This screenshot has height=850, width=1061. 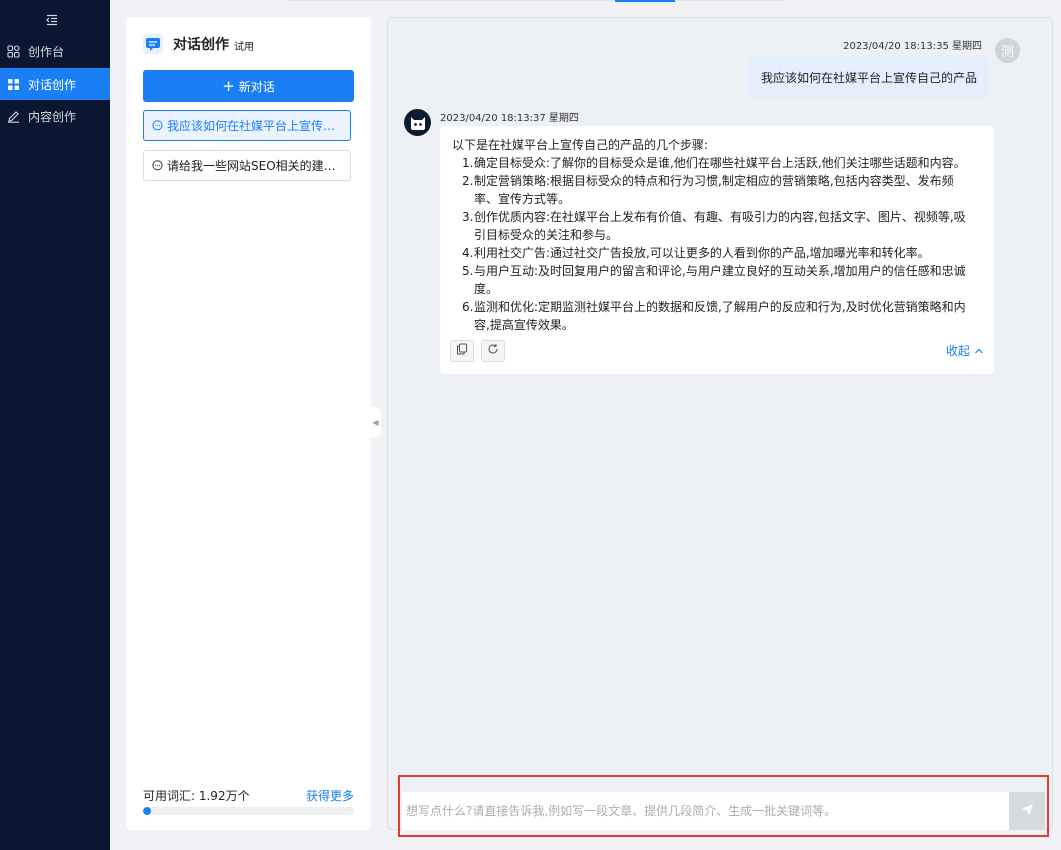 What do you see at coordinates (153, 44) in the screenshot?
I see `chat-logo-icon` at bounding box center [153, 44].